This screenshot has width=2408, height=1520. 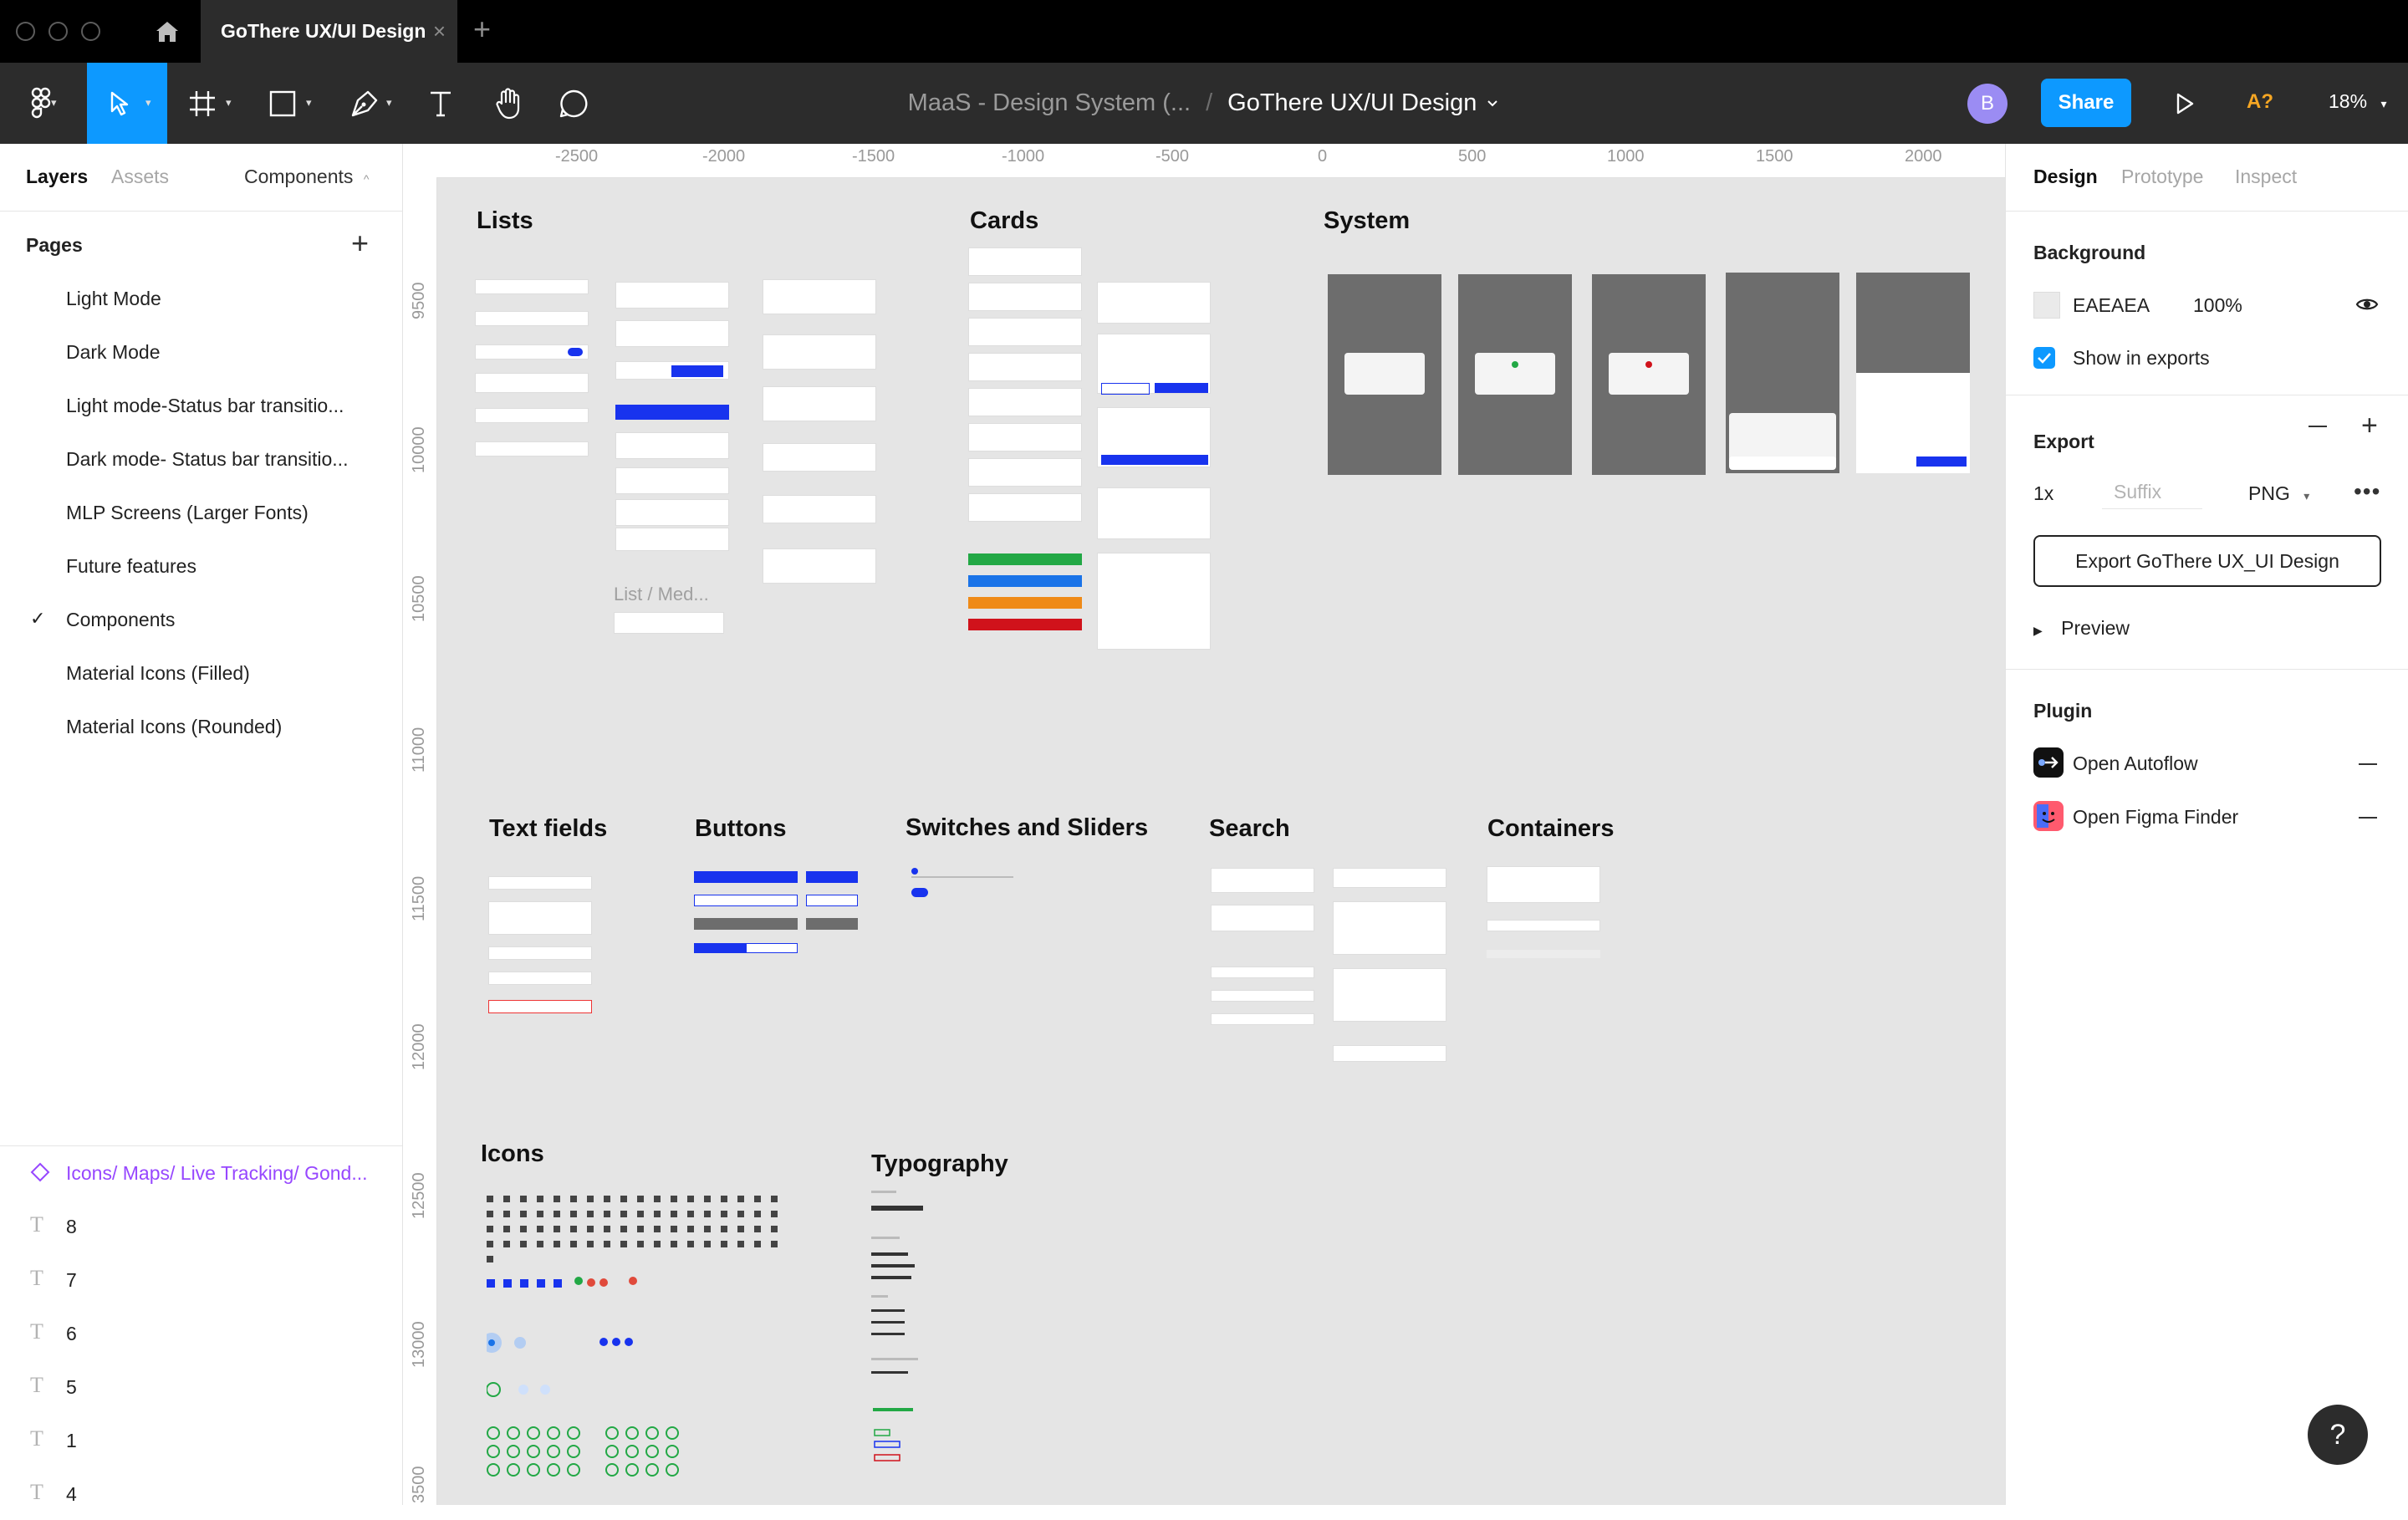 What do you see at coordinates (1384, 375) in the screenshot?
I see `dialog-screen` at bounding box center [1384, 375].